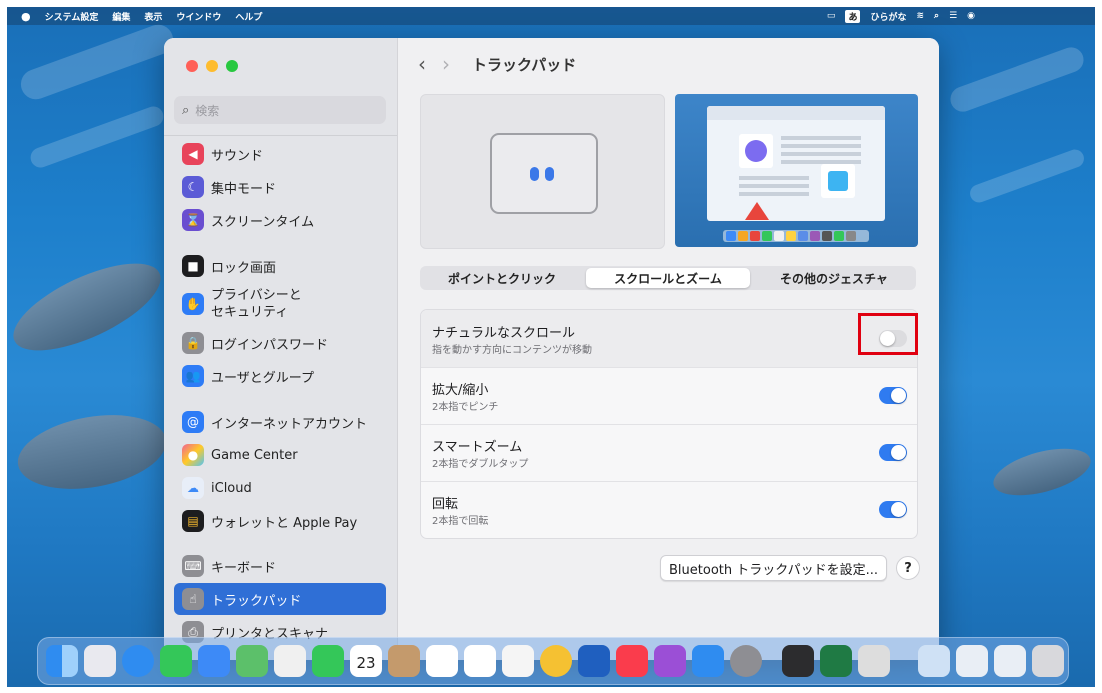  Describe the element at coordinates (446, 64) in the screenshot. I see `forward-chevron-icon: ›` at that location.